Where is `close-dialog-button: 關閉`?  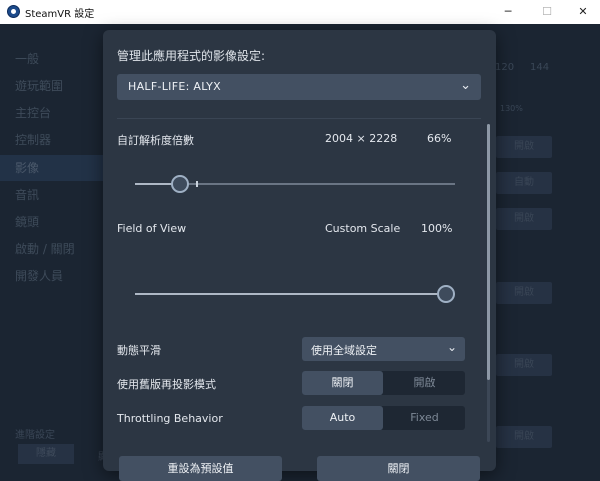
close-dialog-button: 關閉 is located at coordinates (398, 468).